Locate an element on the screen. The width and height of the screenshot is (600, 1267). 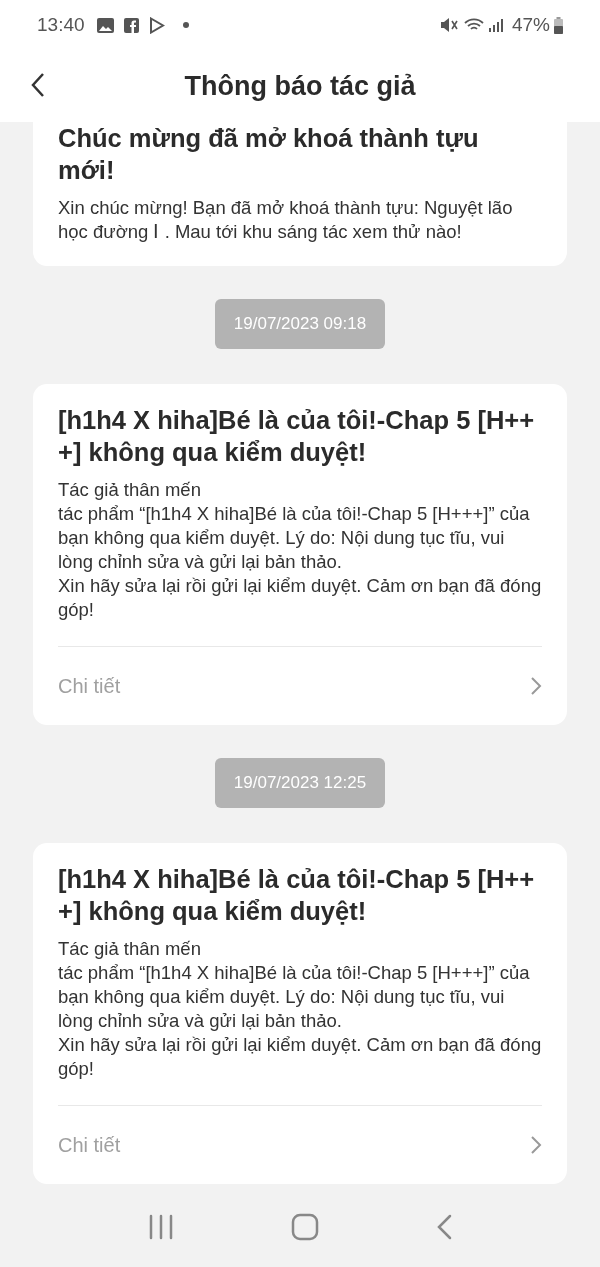
image-icon is located at coordinates (105, 25).